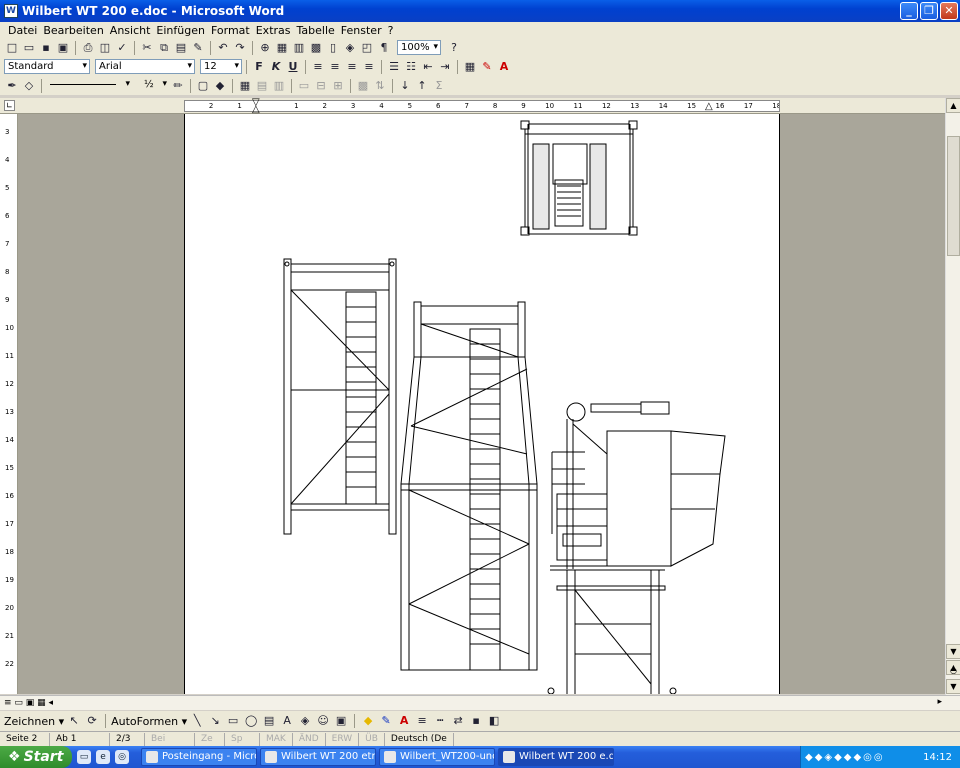 The image size is (960, 768). What do you see at coordinates (74, 721) in the screenshot?
I see `select-objects-icon: ↖` at bounding box center [74, 721].